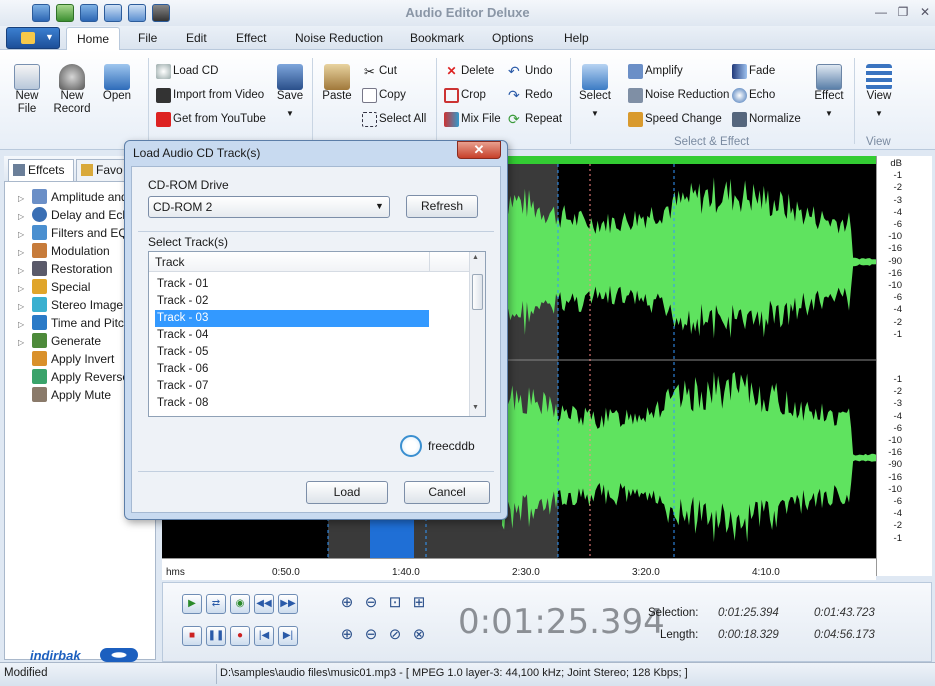 The height and width of the screenshot is (686, 935). Describe the element at coordinates (292, 284) in the screenshot. I see `track-row: Track - 01` at that location.